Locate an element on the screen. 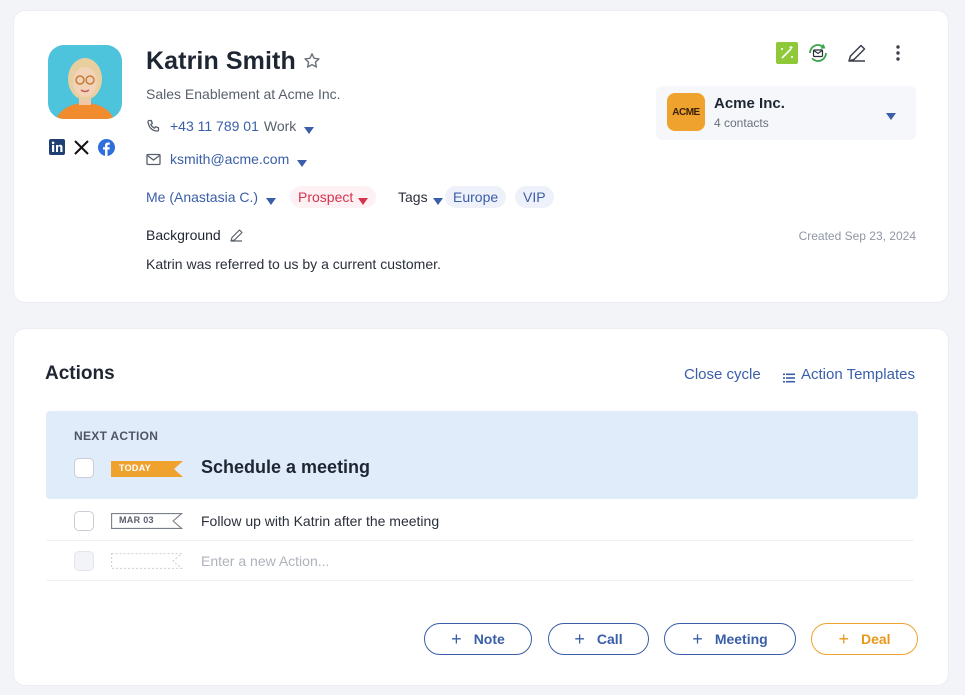  pencil-icon is located at coordinates (236, 235).